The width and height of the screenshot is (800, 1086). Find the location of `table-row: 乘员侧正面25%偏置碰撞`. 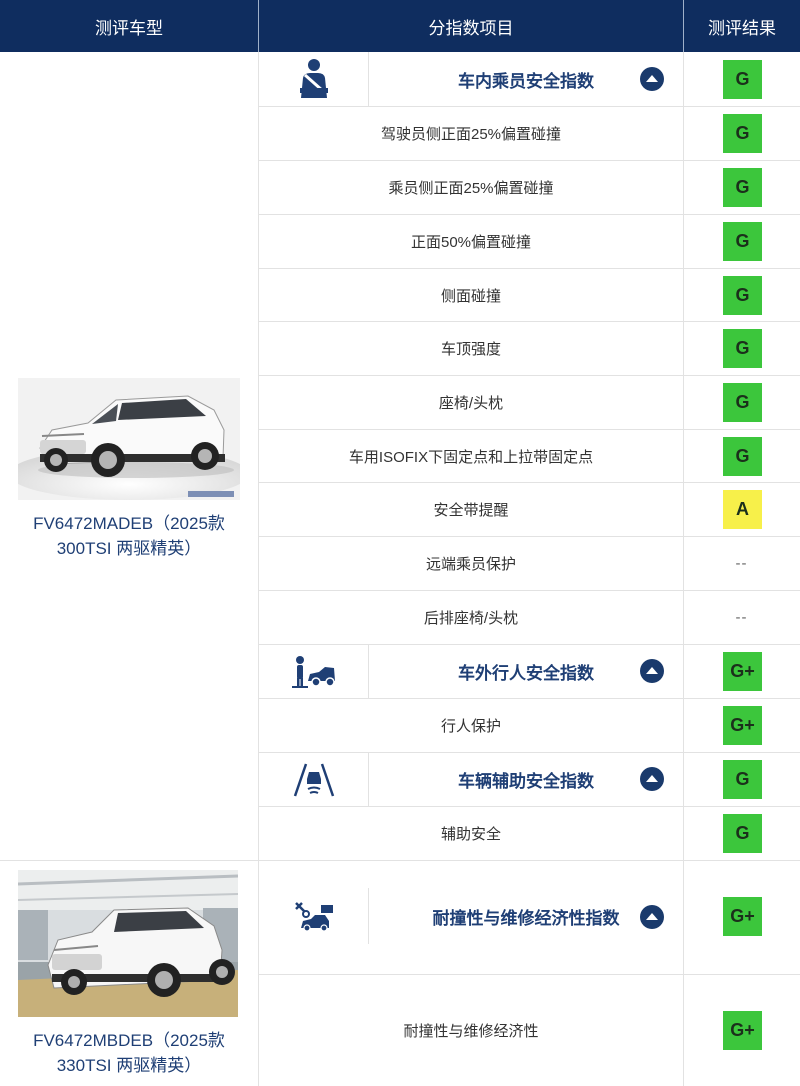

table-row: 乘员侧正面25%偏置碰撞 is located at coordinates (471, 188).